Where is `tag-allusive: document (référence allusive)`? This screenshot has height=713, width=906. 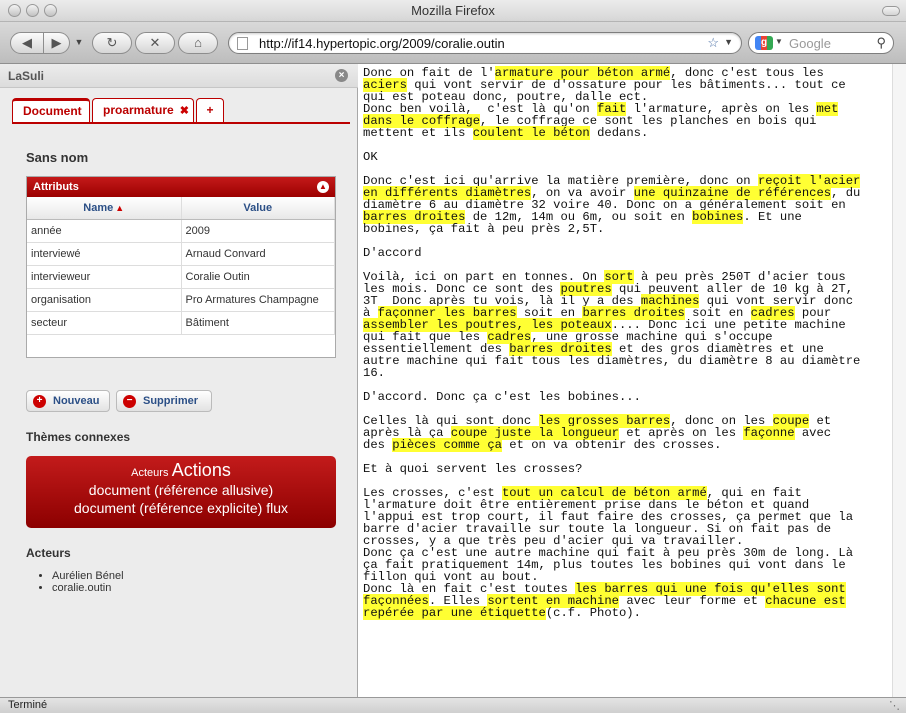 tag-allusive: document (référence allusive) is located at coordinates (181, 490).